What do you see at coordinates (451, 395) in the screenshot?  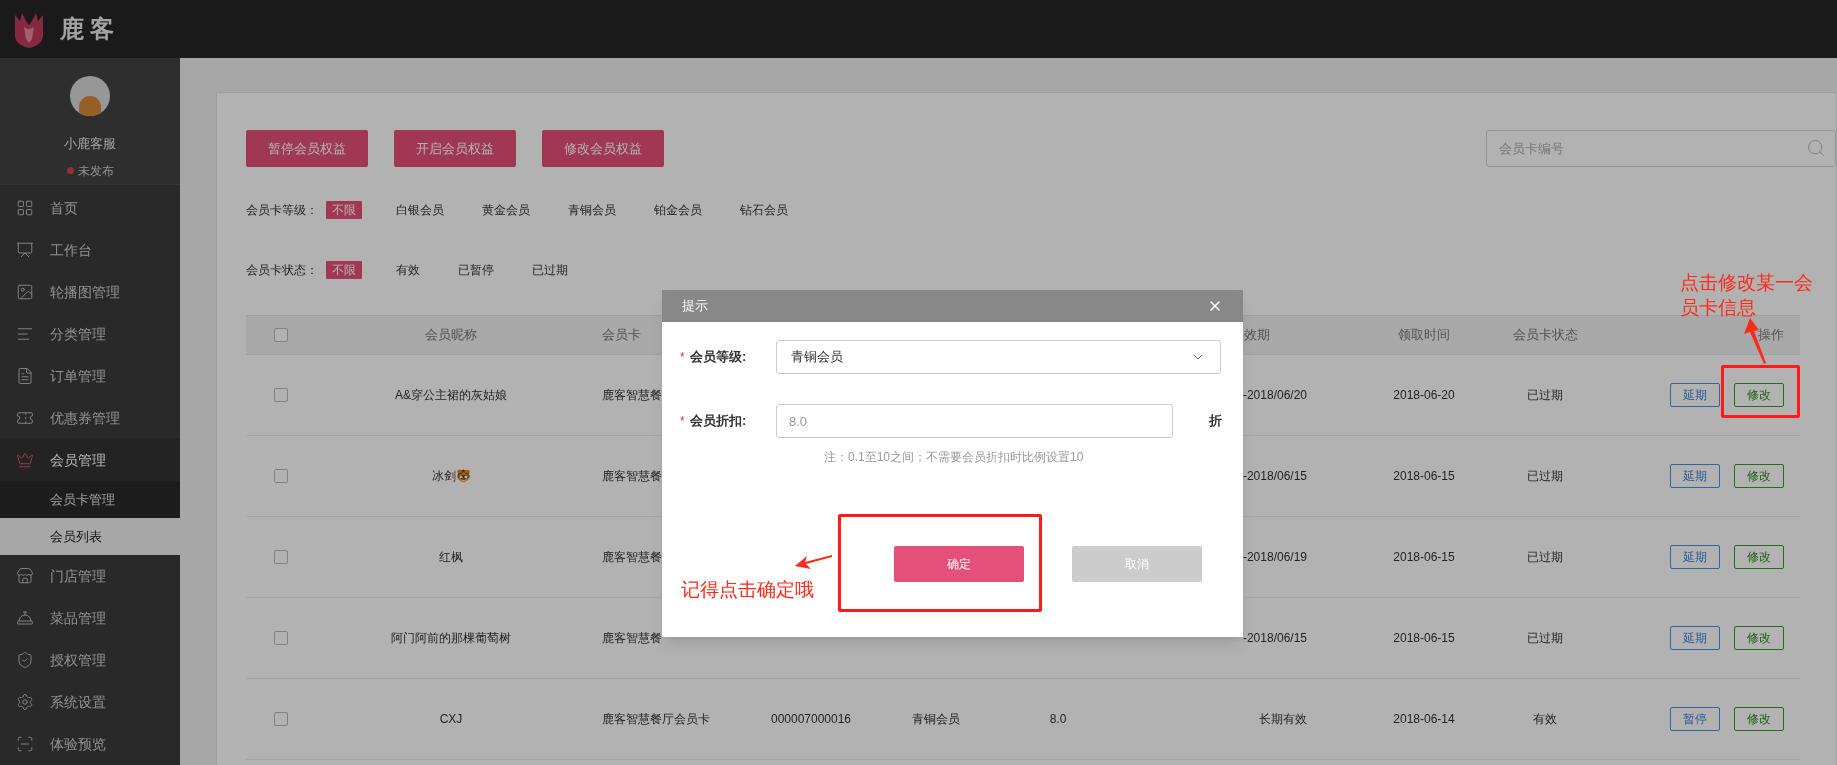 I see `table-cell-text: A&穿公主裙的灰姑娘` at bounding box center [451, 395].